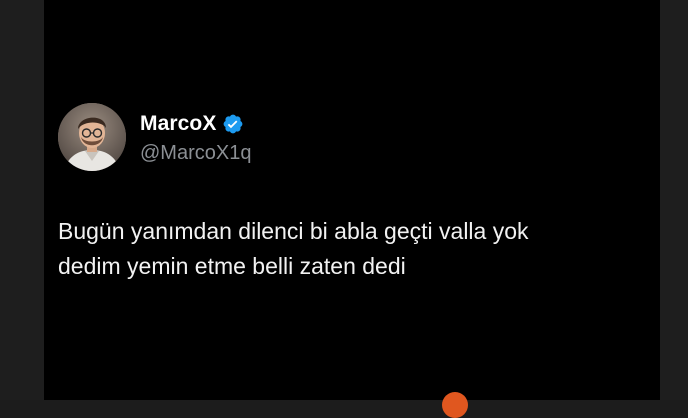 The height and width of the screenshot is (418, 688). I want to click on display-name-row: MarcoX, so click(192, 124).